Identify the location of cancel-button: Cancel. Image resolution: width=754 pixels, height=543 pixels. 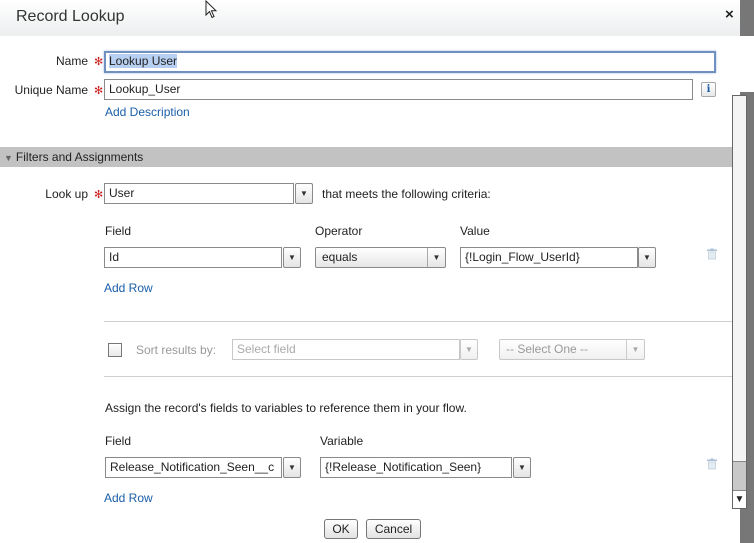
(393, 529).